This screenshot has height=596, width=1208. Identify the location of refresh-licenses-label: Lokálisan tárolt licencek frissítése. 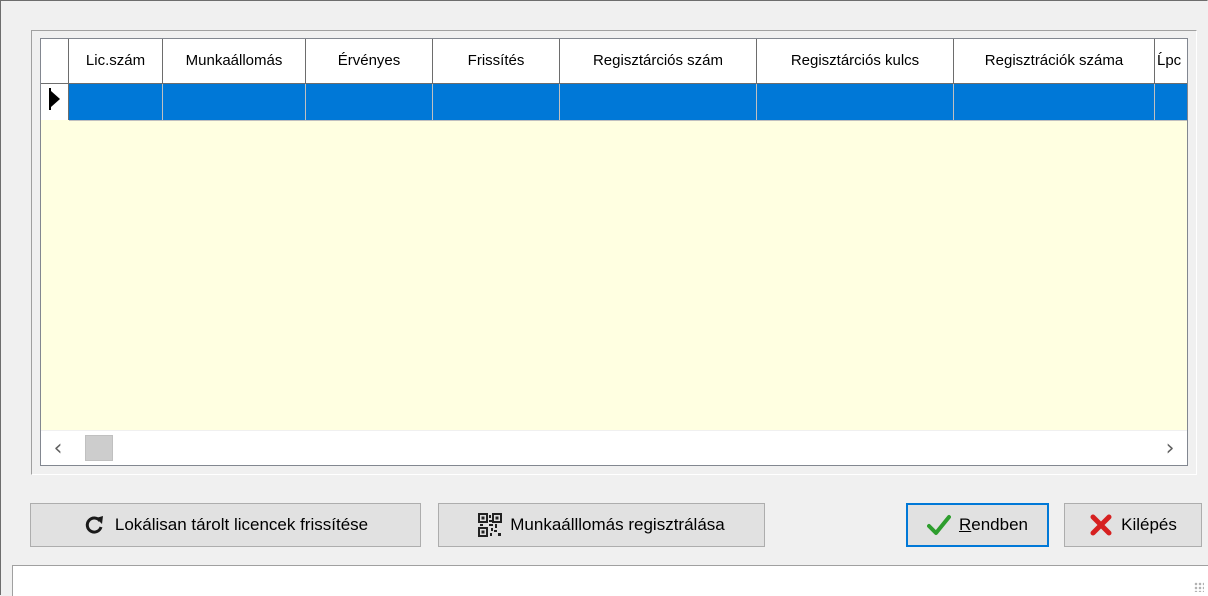
(241, 524).